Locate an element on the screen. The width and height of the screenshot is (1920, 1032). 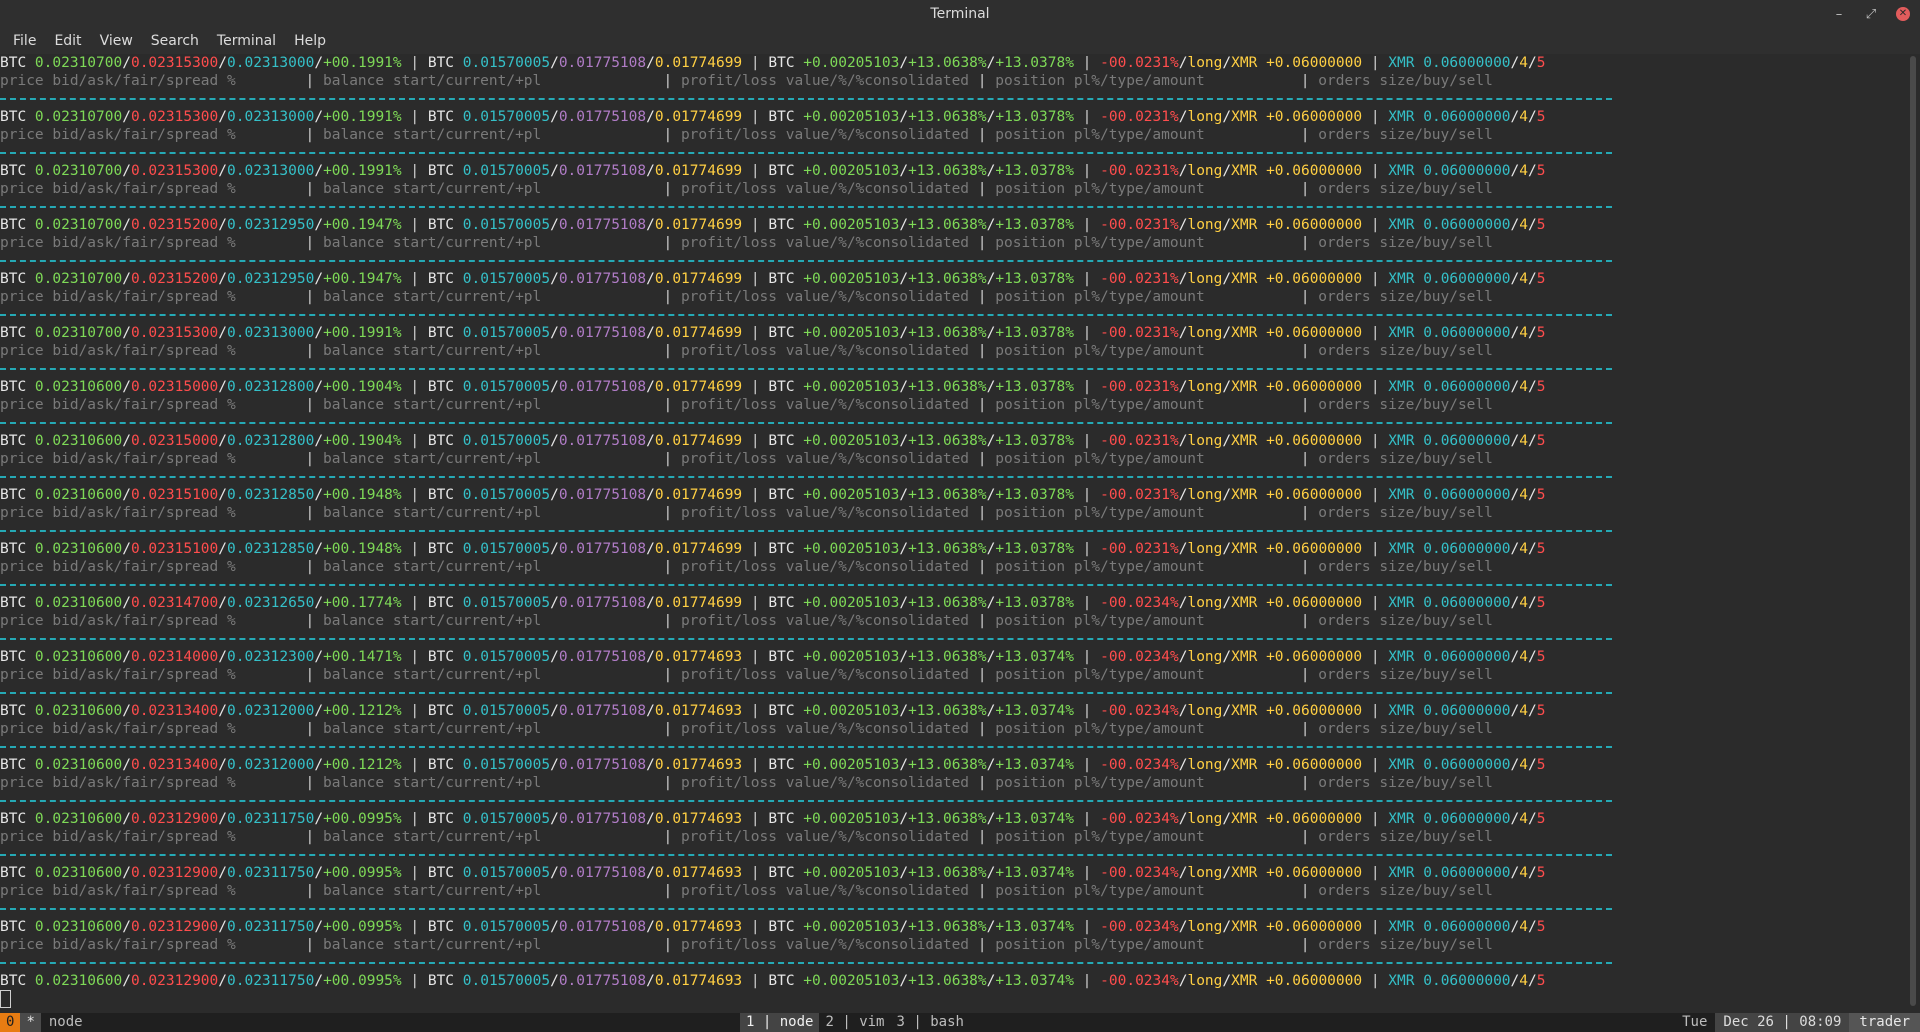
window-titlebar: Terminal – ⤢ ✕ is located at coordinates (960, 14).